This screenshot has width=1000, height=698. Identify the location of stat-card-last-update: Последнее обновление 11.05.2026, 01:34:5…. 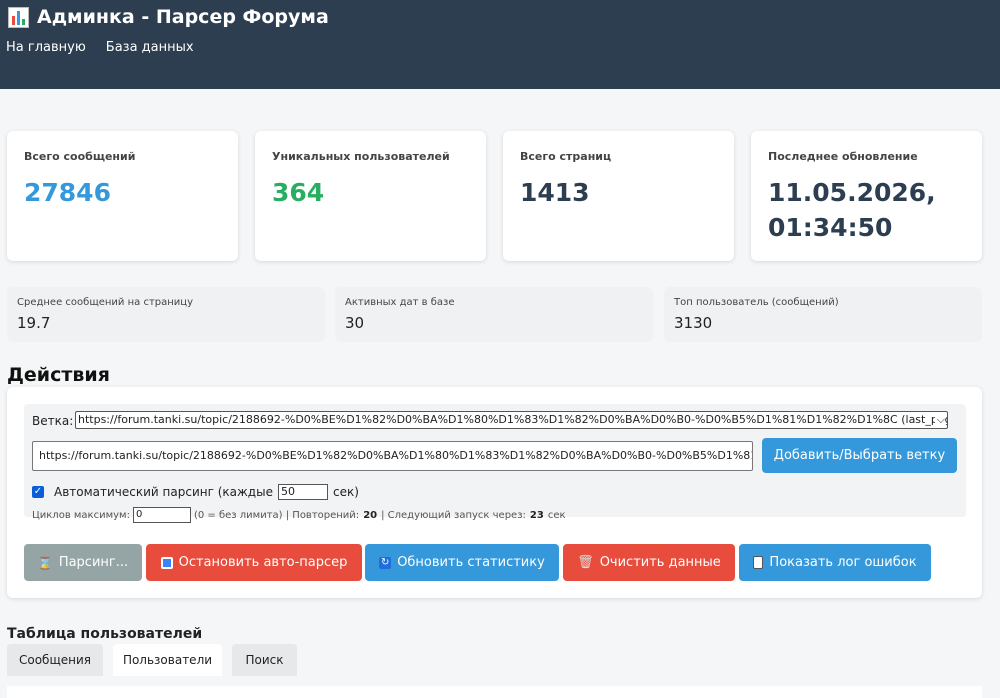
(866, 196).